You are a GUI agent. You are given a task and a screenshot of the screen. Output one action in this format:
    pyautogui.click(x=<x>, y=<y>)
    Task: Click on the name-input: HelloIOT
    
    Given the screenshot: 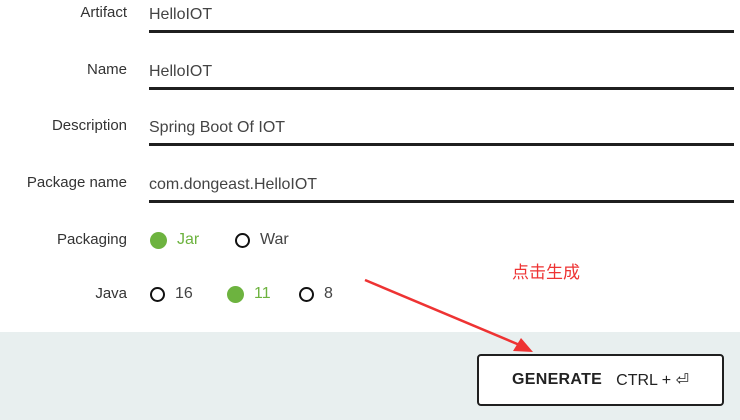 What is the action you would take?
    pyautogui.click(x=441, y=75)
    